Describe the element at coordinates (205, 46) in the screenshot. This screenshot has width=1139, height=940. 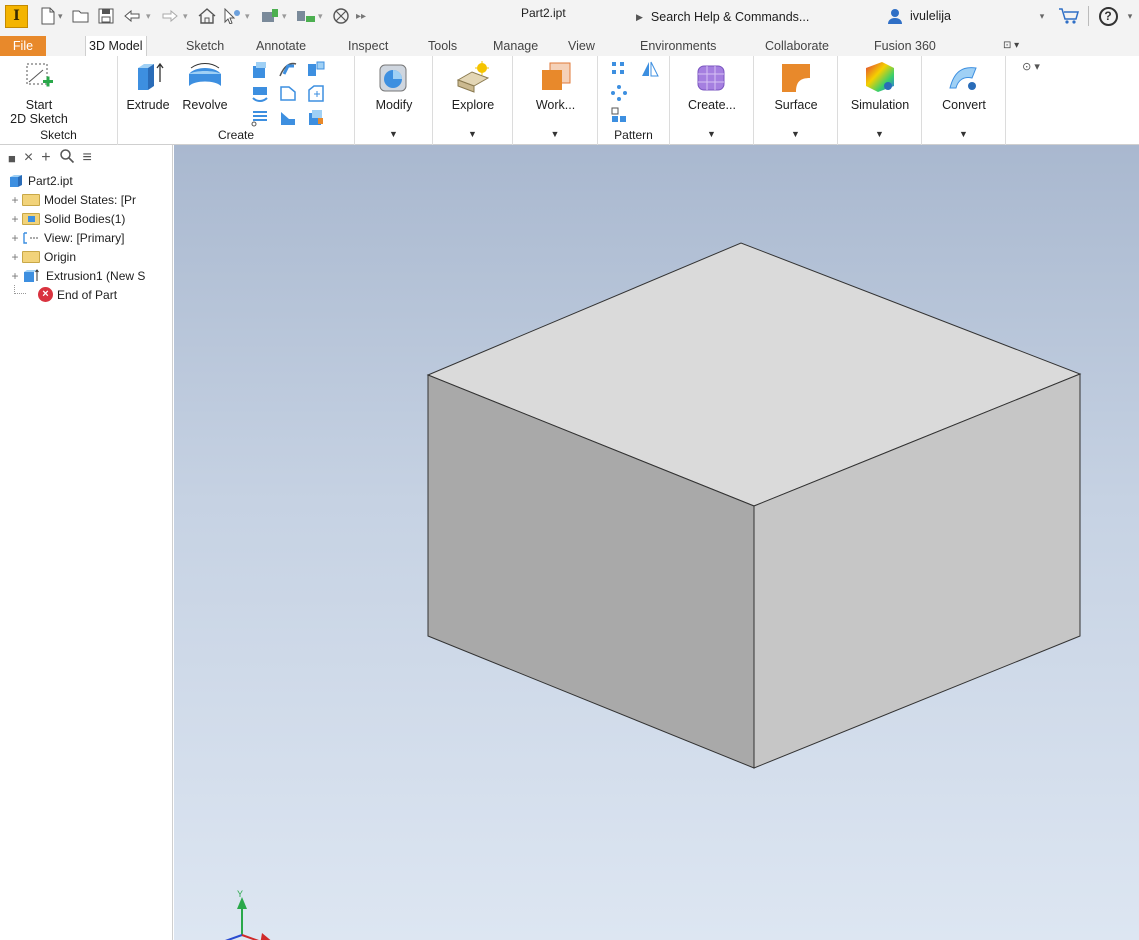
I see `tab-sketch: Sketch` at that location.